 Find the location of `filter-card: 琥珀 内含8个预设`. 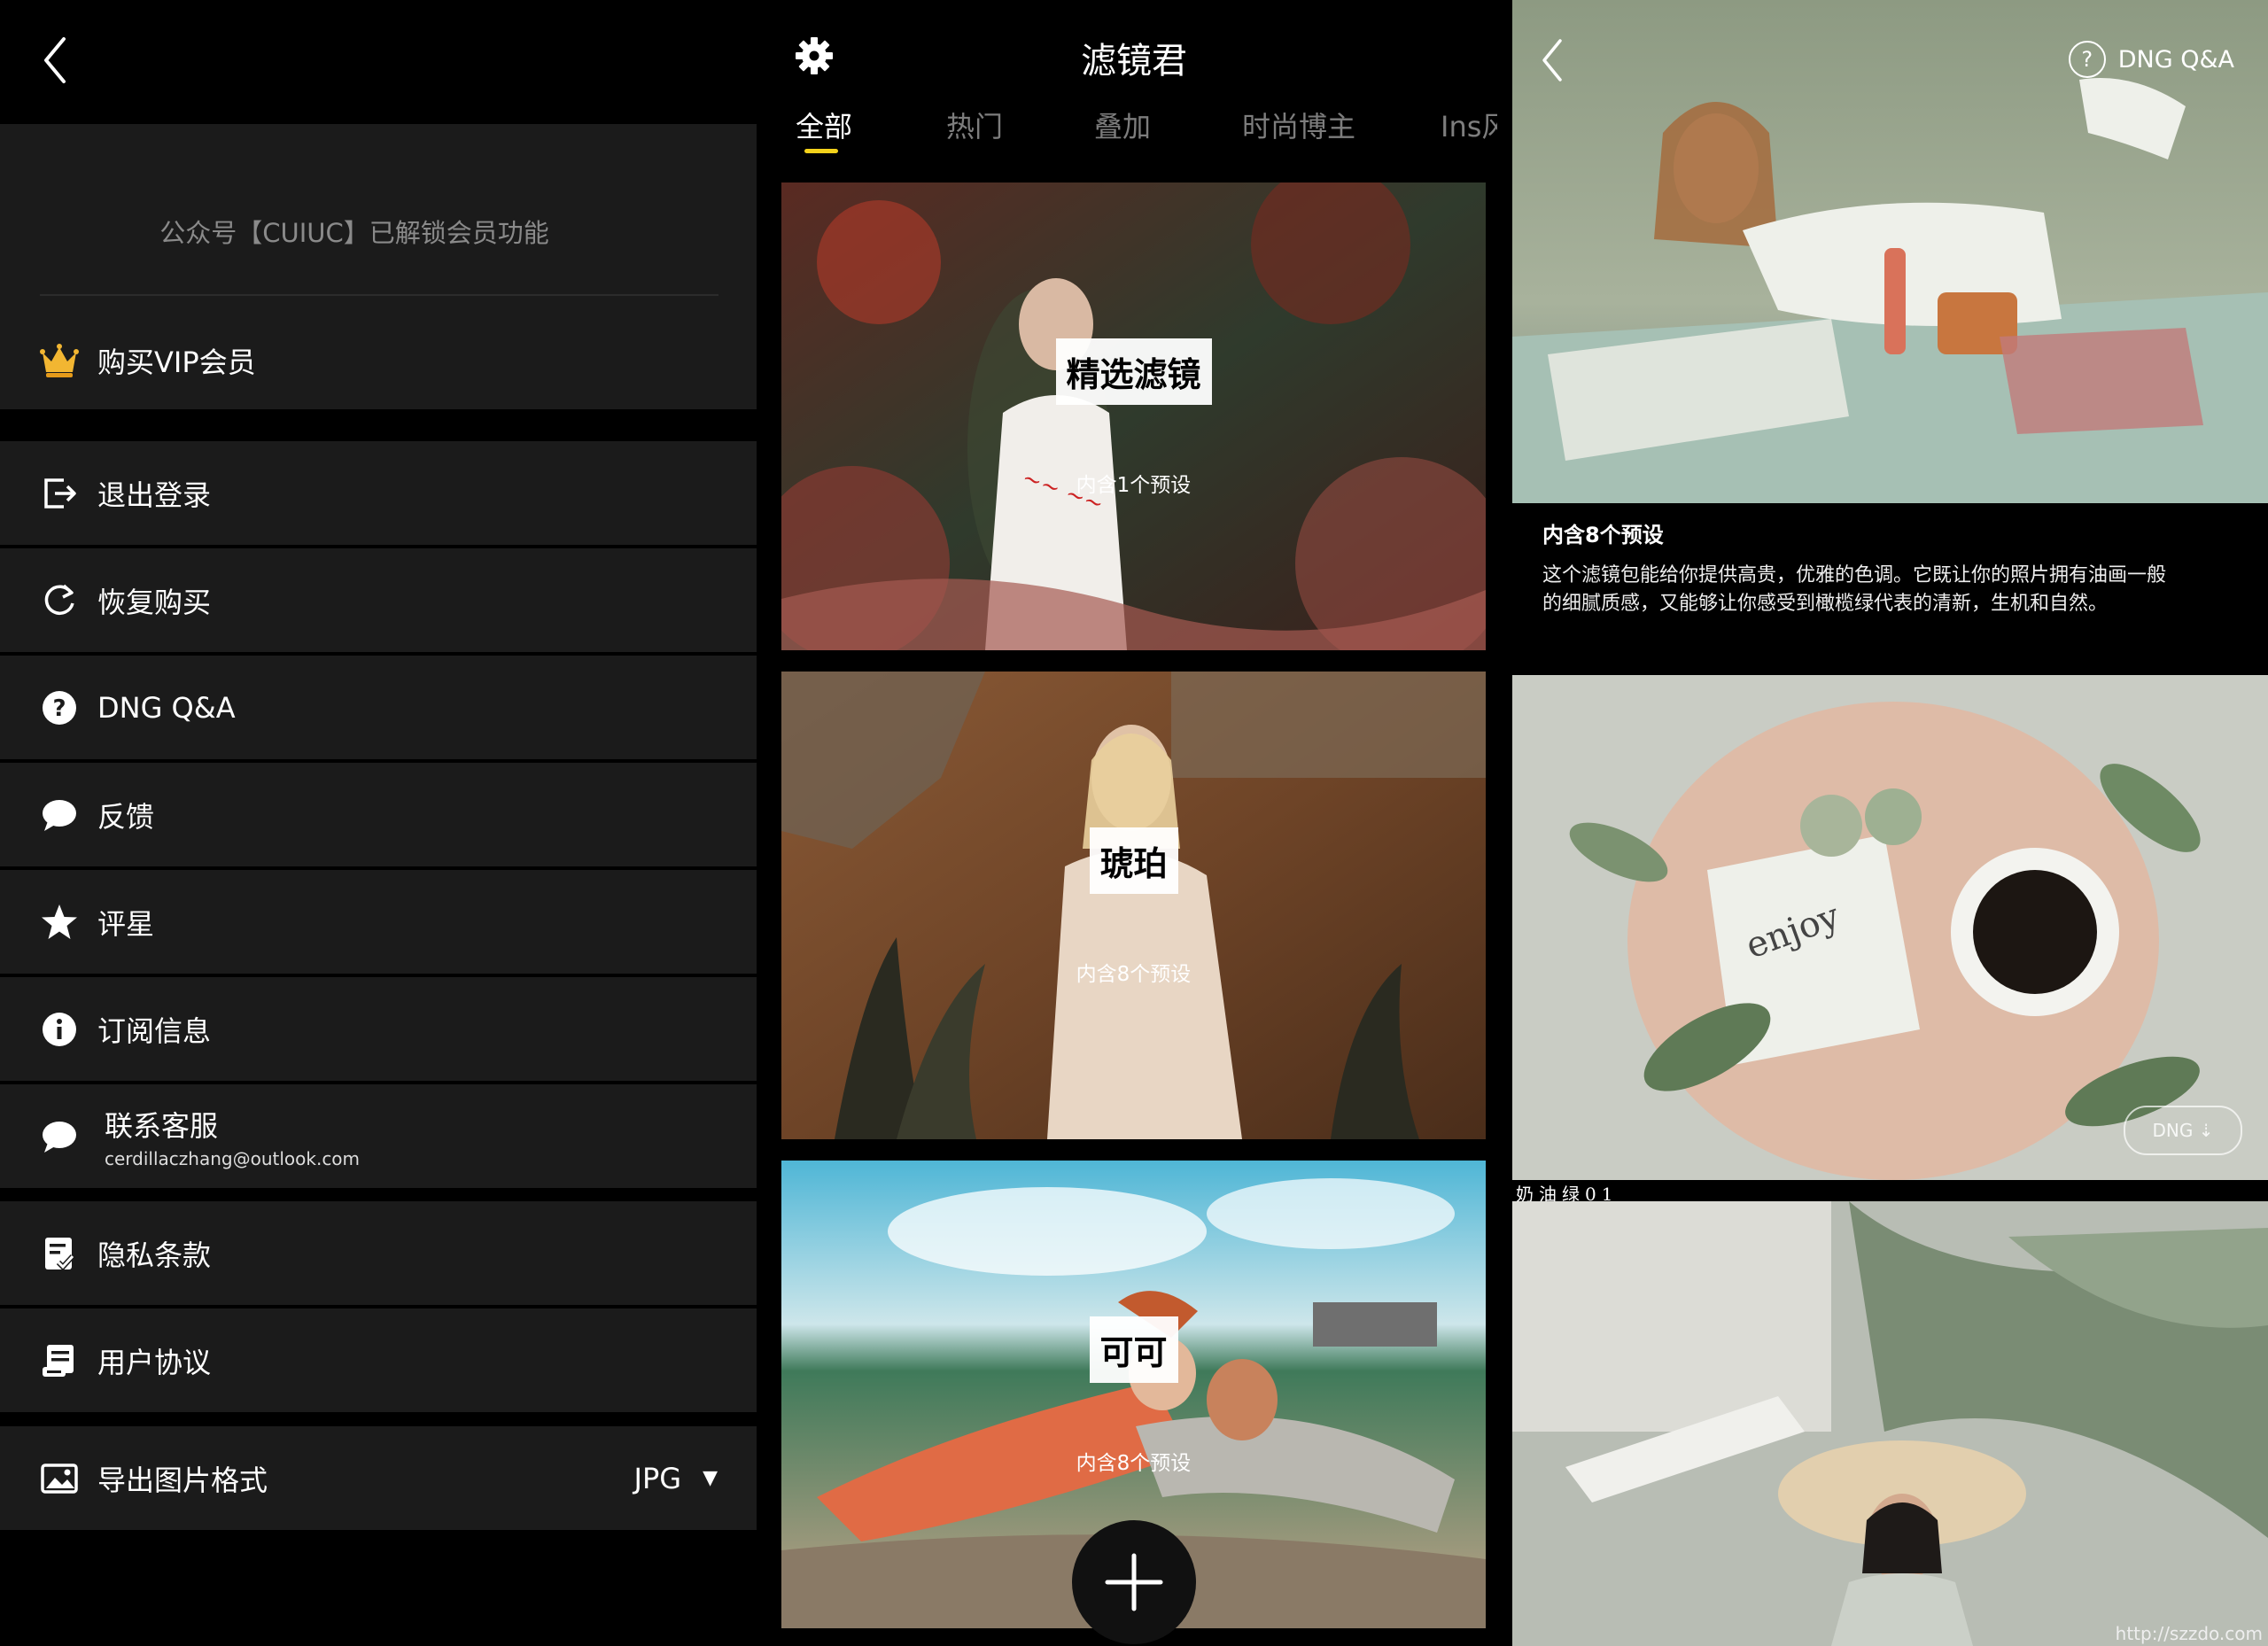

filter-card: 琥珀 内含8个预设 is located at coordinates (1133, 905).